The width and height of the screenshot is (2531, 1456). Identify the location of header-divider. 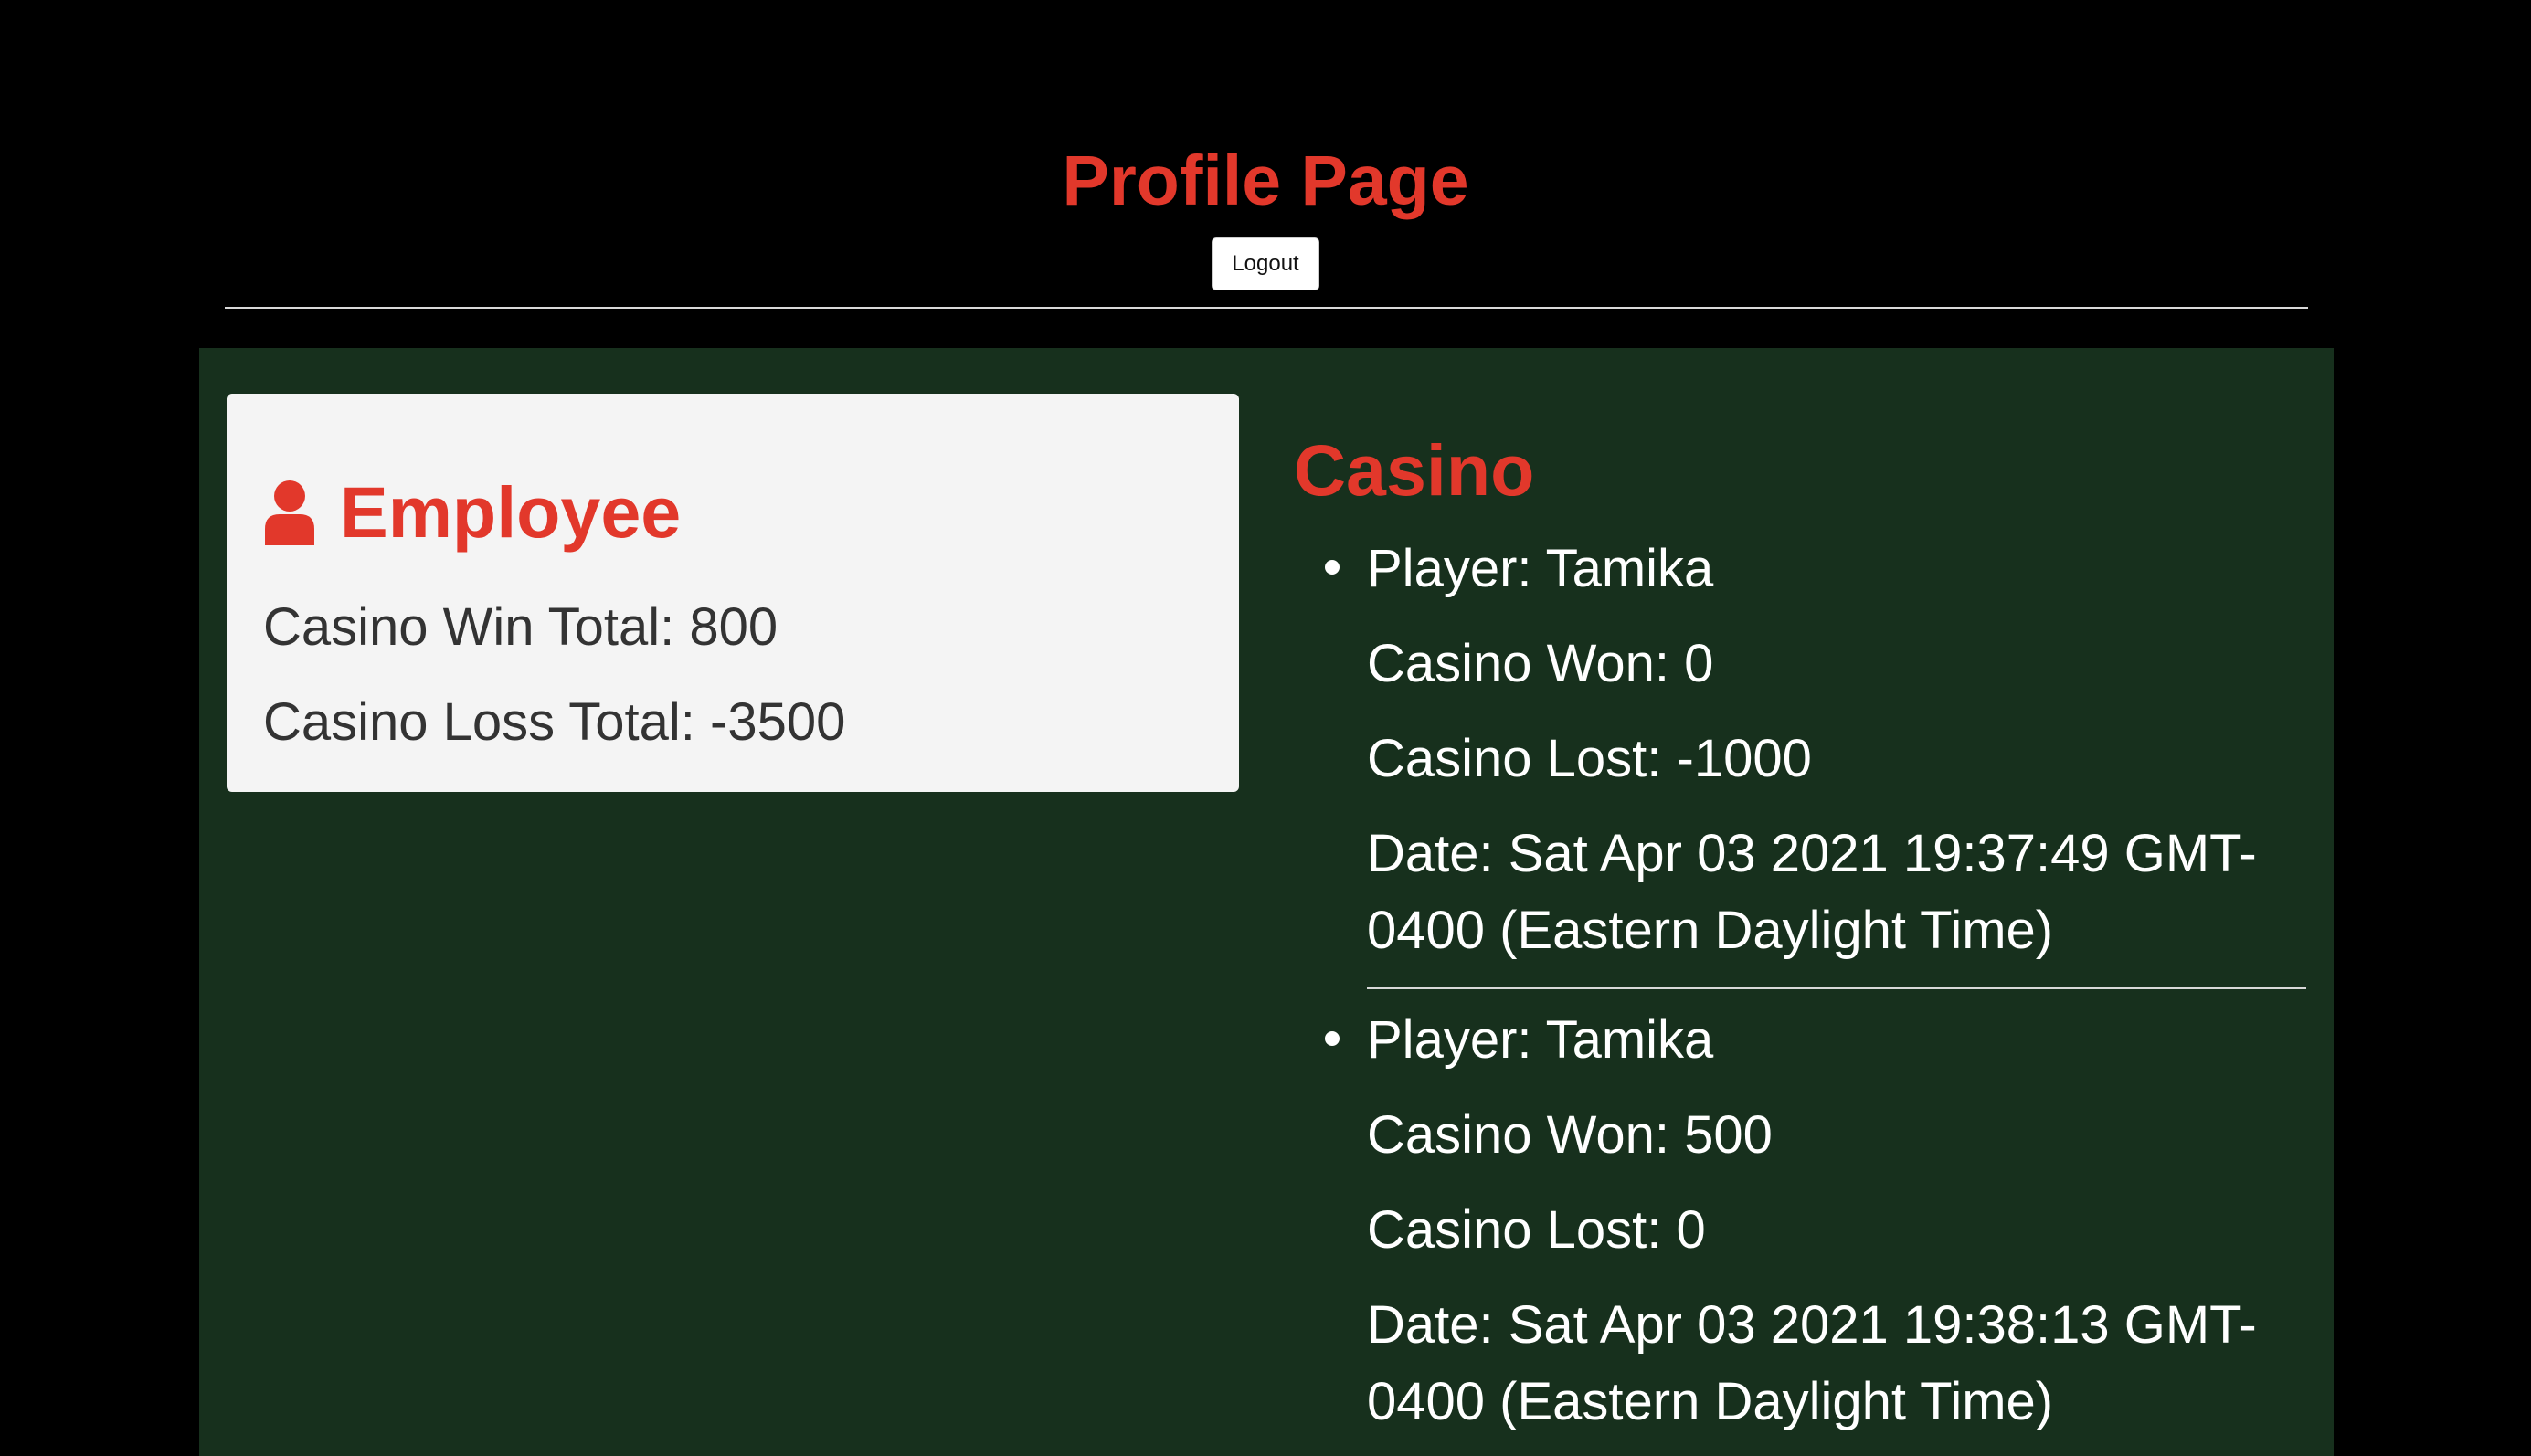
(1266, 308).